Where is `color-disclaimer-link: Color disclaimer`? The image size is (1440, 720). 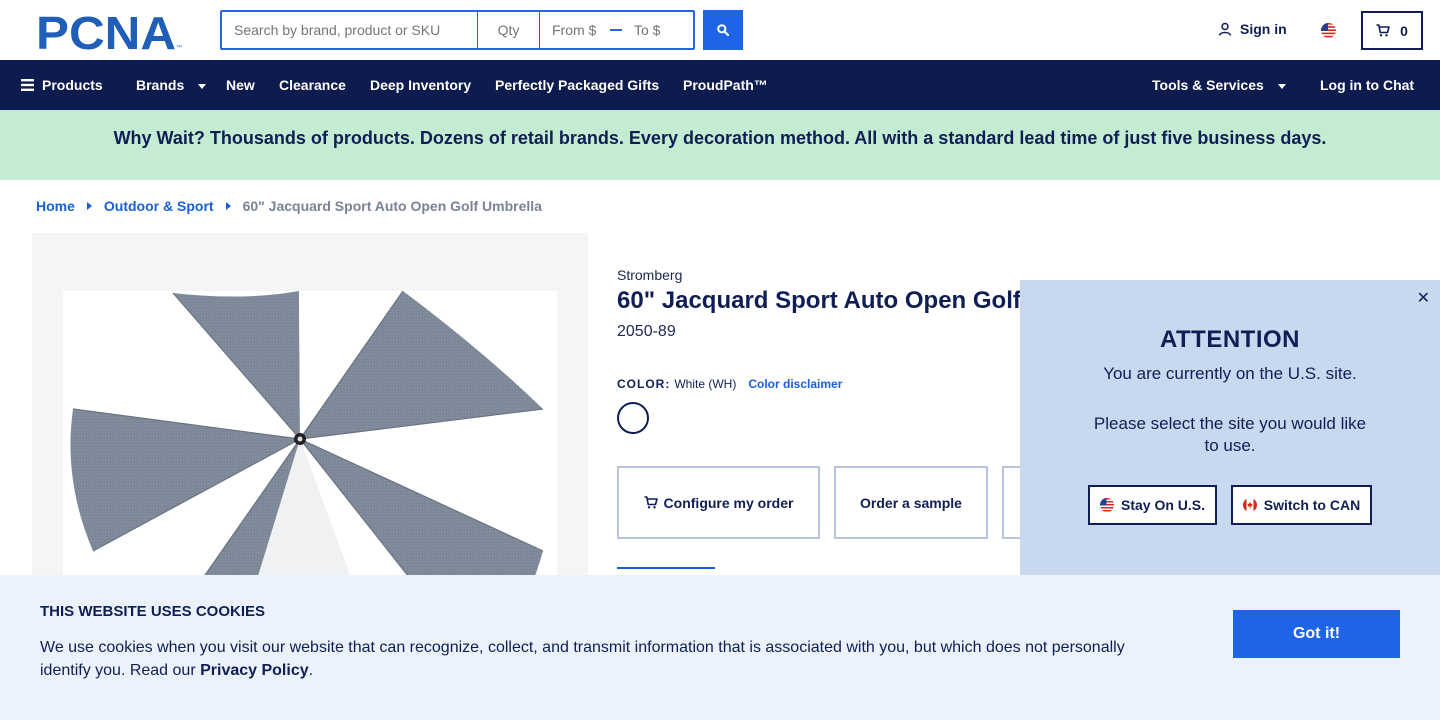 color-disclaimer-link: Color disclaimer is located at coordinates (795, 384).